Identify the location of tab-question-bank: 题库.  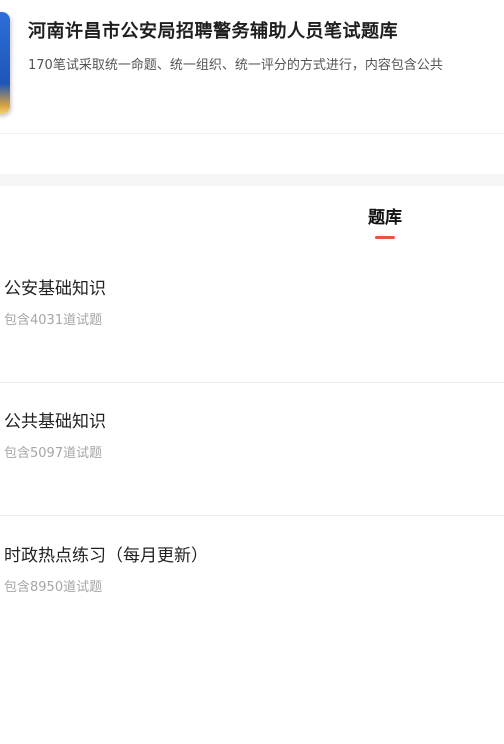
(385, 223).